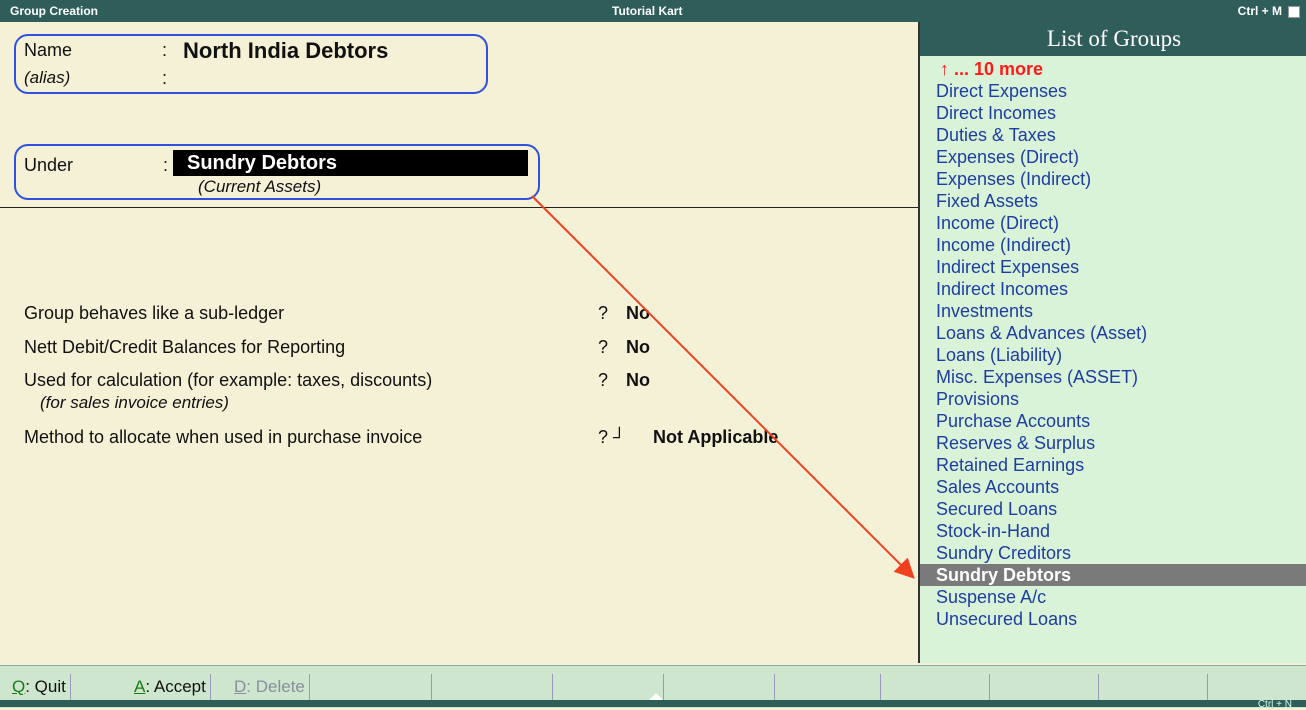 The width and height of the screenshot is (1306, 710). I want to click on list-item: Suspense A/c, so click(1121, 597).